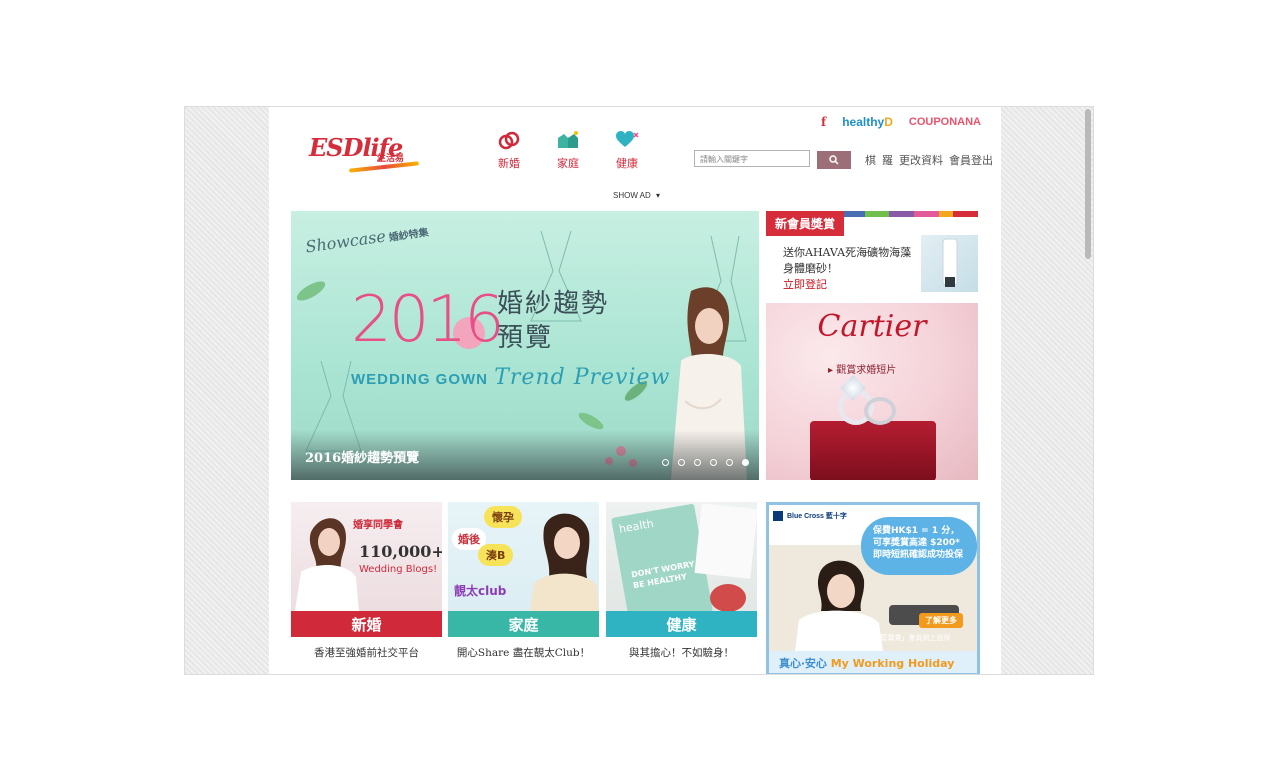  I want to click on user-links: 棋 羅 更改資料 會員登出, so click(929, 160).